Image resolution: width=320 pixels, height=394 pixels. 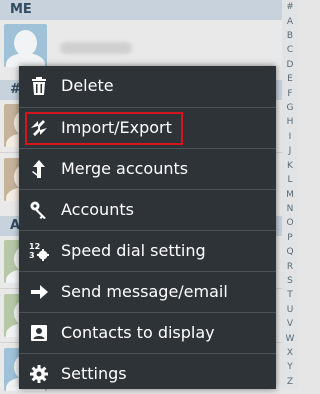 I want to click on alphabet-index-bar: # A B C D E F G H I J K L M N O P Q R S T U V W X Y Z, so click(x=290, y=194).